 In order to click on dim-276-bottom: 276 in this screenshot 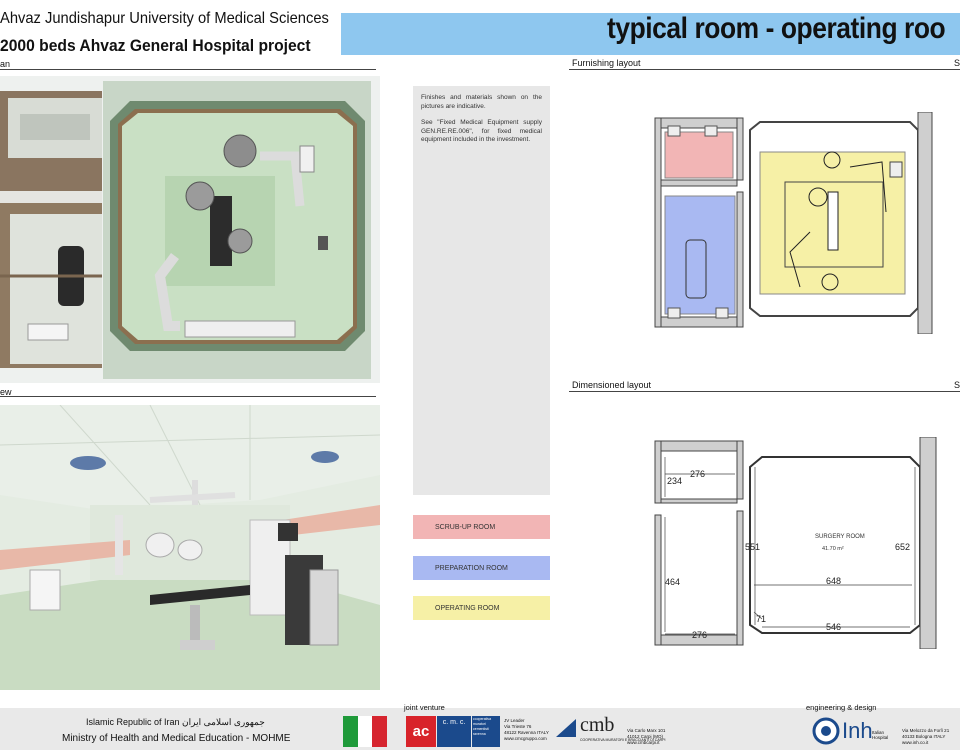, I will do `click(699, 635)`.